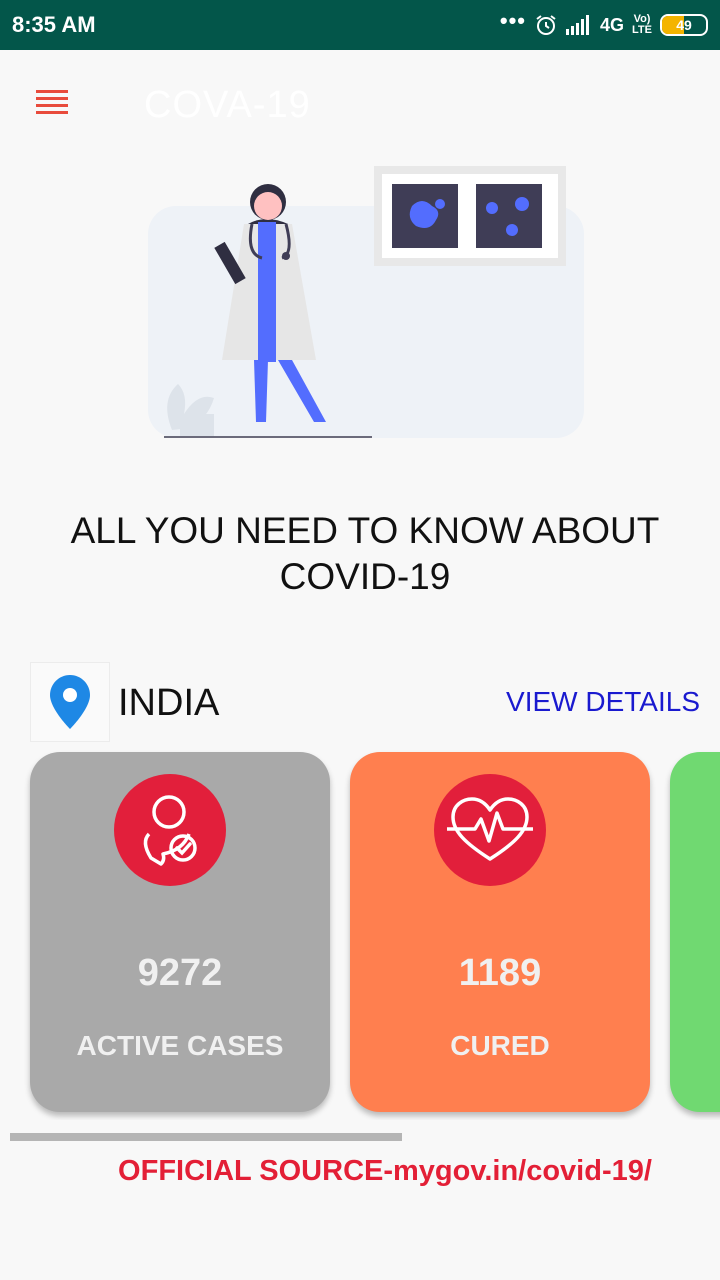 The width and height of the screenshot is (720, 1280). I want to click on headline: ALL YOU NEED TO KNOW ABOUT COVID-19, so click(365, 553).